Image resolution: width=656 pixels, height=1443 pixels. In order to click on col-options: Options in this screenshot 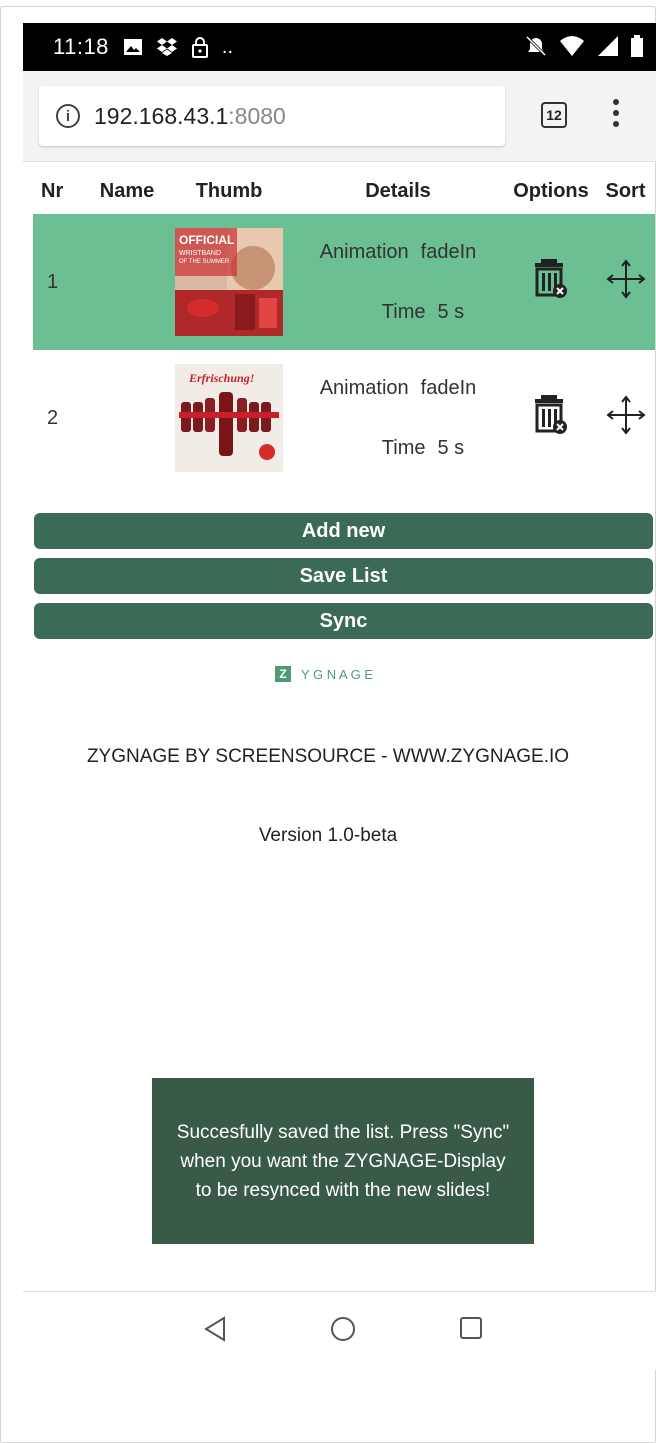, I will do `click(551, 190)`.